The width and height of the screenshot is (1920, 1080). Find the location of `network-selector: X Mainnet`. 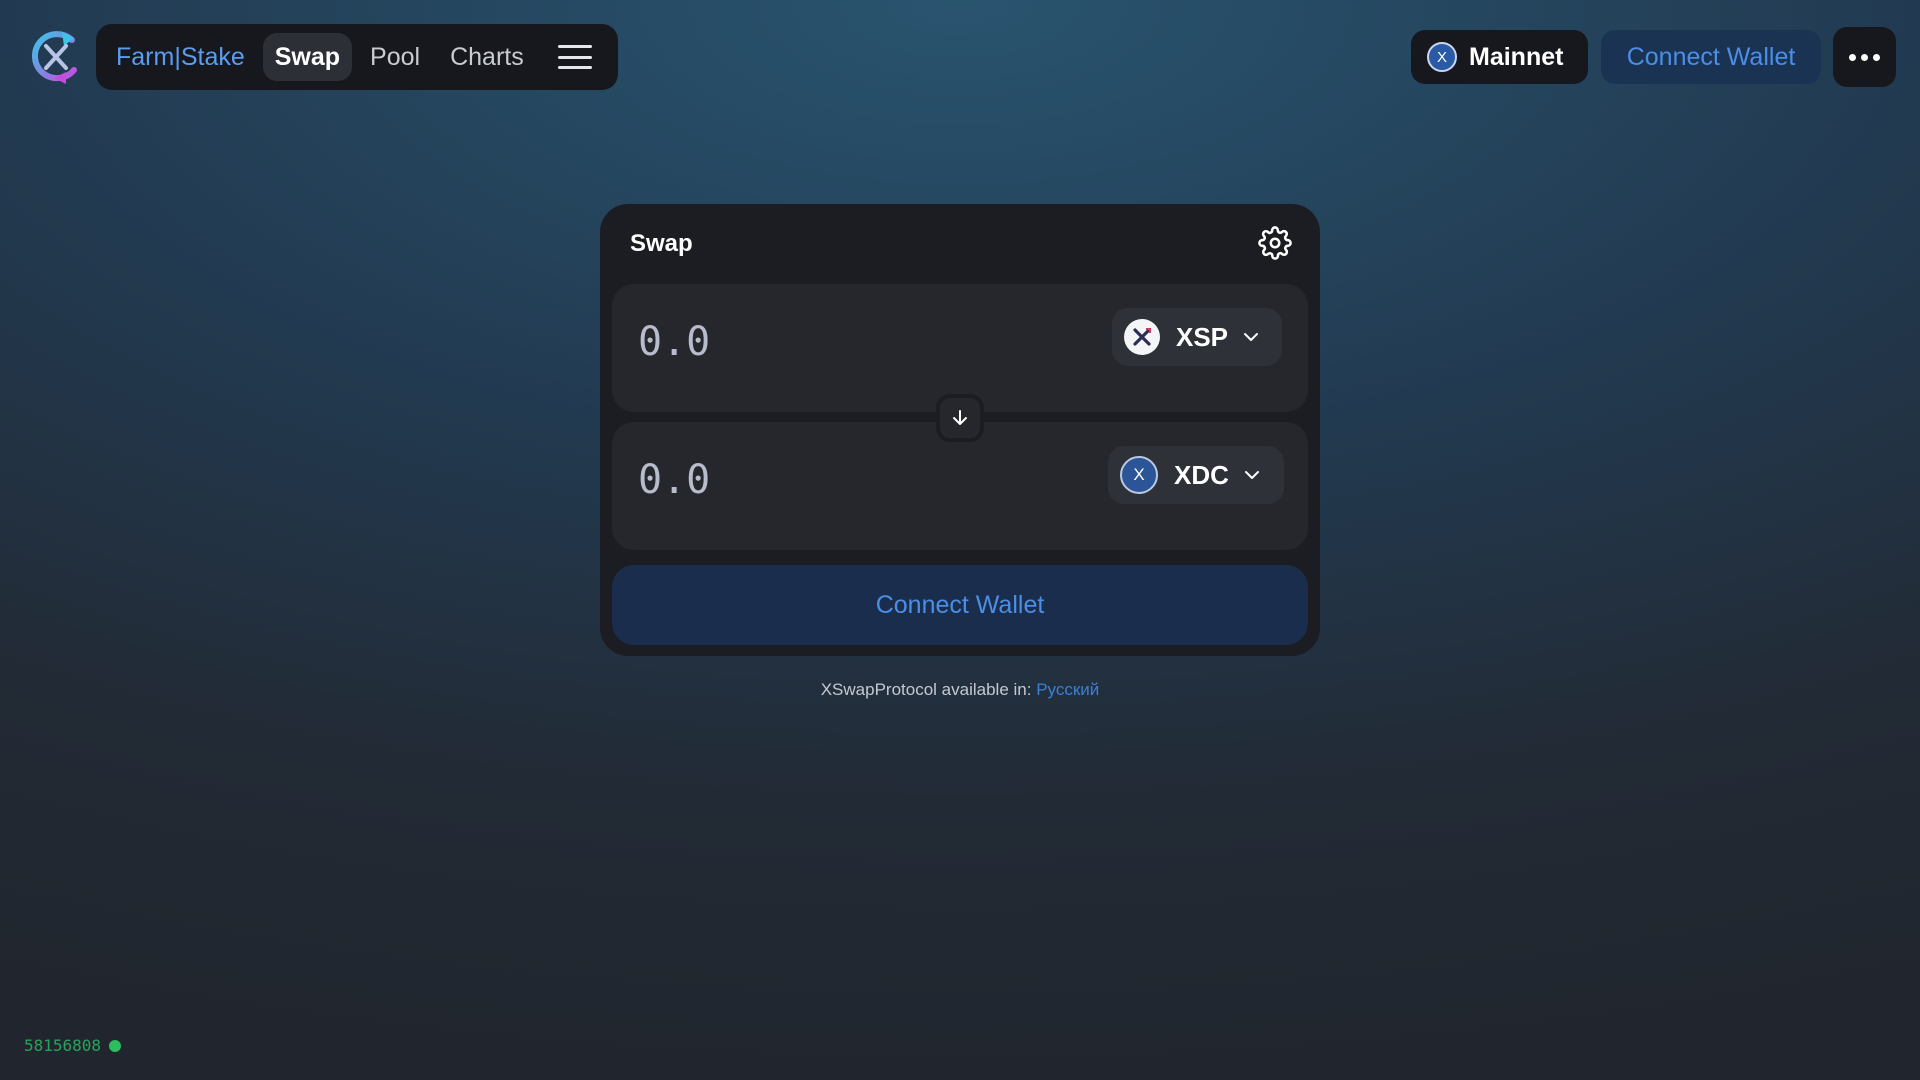

network-selector: X Mainnet is located at coordinates (1499, 57).